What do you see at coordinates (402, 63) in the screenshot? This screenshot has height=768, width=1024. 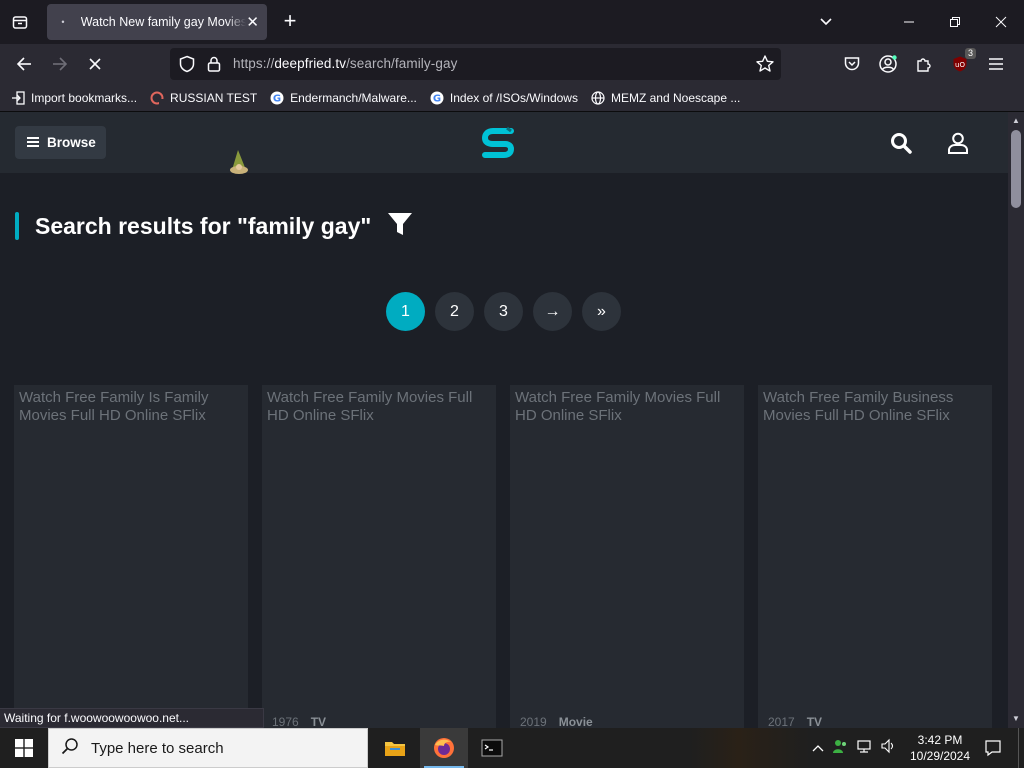 I see `url-path: /search/family-gay` at bounding box center [402, 63].